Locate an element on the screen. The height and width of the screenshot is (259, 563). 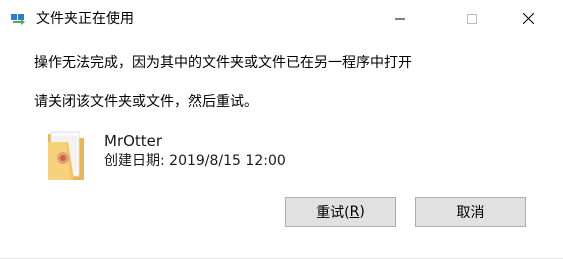
maximize-button is located at coordinates (472, 18).